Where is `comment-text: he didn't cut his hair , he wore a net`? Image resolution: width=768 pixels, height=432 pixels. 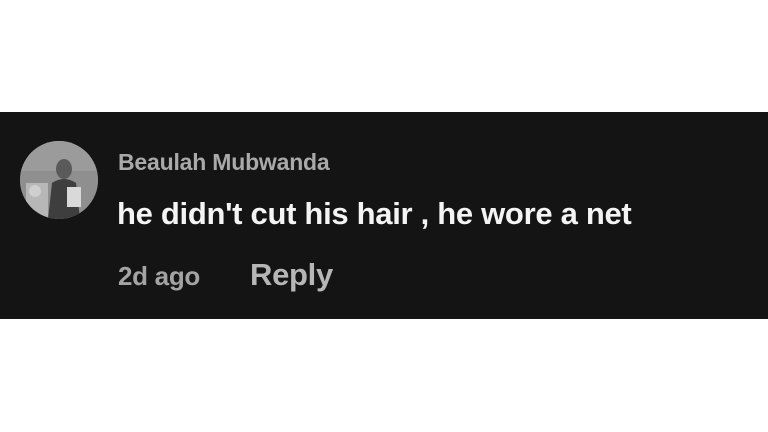
comment-text: he didn't cut his hair , he wore a net is located at coordinates (374, 213).